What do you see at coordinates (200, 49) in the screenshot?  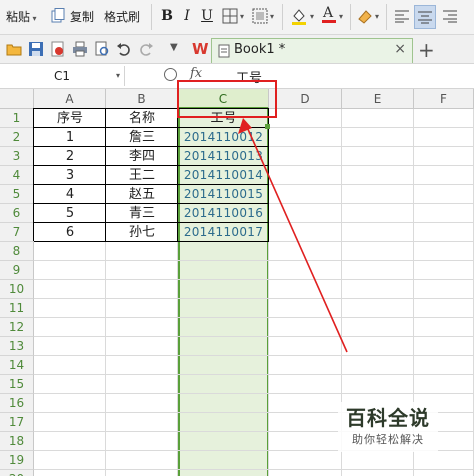 I see `wps-logo-icon: W` at bounding box center [200, 49].